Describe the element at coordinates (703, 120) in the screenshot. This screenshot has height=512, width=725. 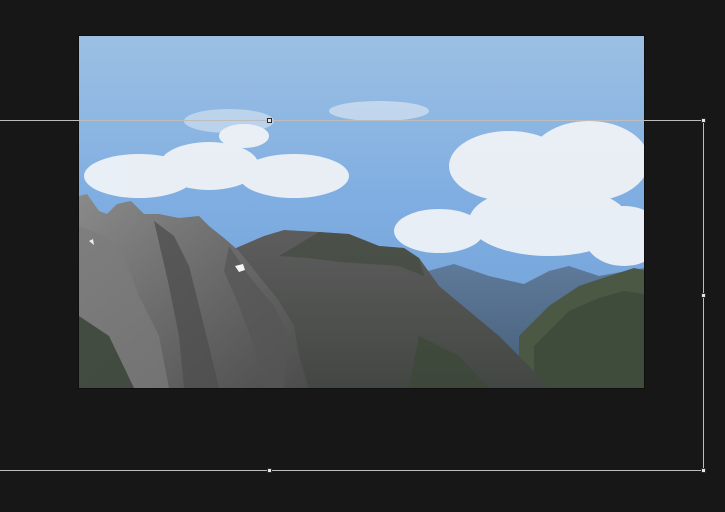
I see `transform-handle-top-right` at that location.